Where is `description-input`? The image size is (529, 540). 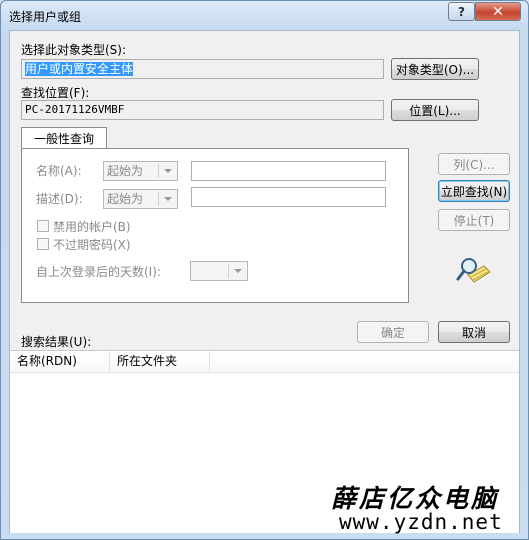 description-input is located at coordinates (288, 197).